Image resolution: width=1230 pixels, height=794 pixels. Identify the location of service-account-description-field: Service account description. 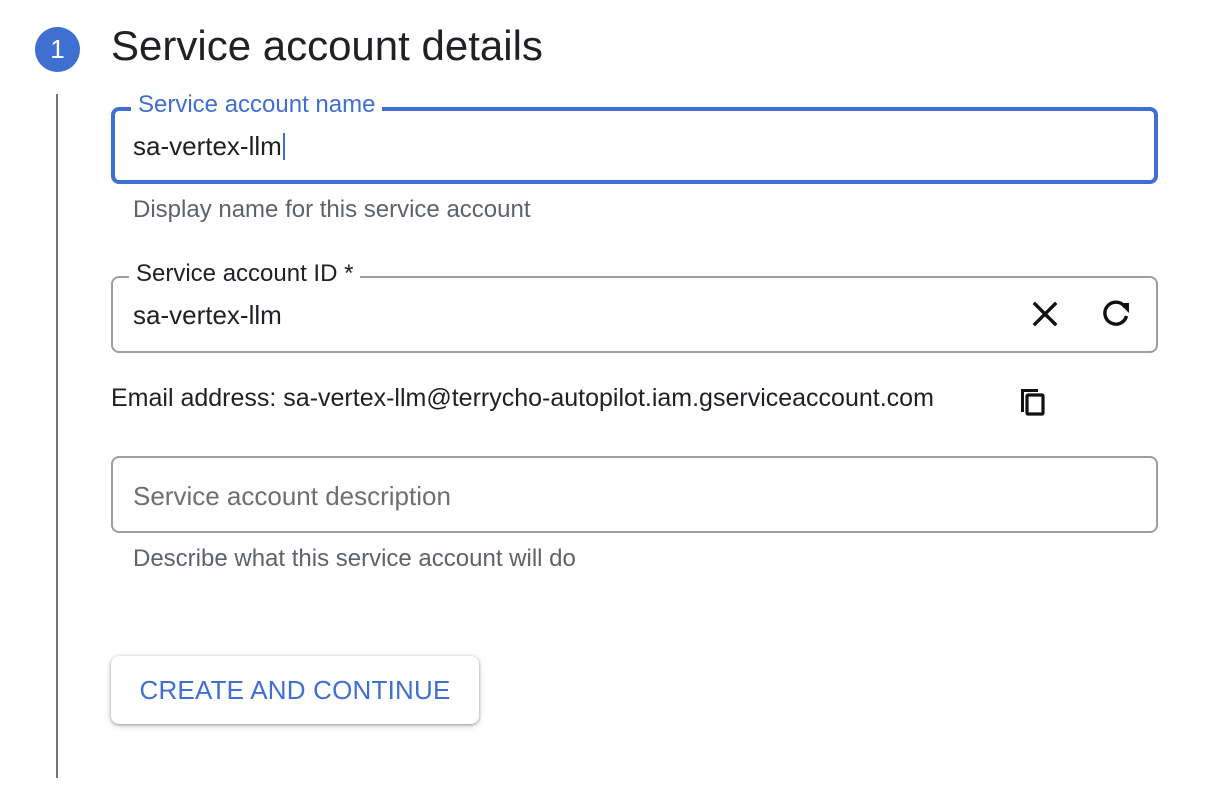
(634, 494).